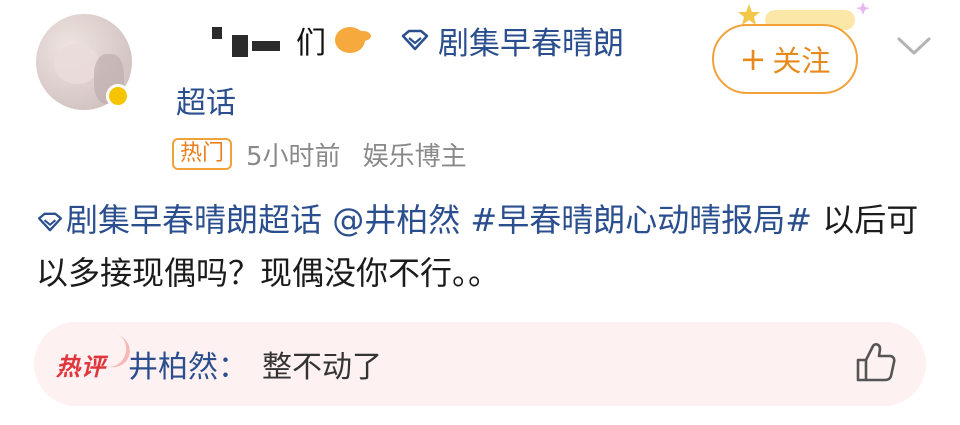 Image resolution: width=960 pixels, height=425 pixels. I want to click on hashtag-link: #早春晴朗心动晴报局#, so click(641, 220).